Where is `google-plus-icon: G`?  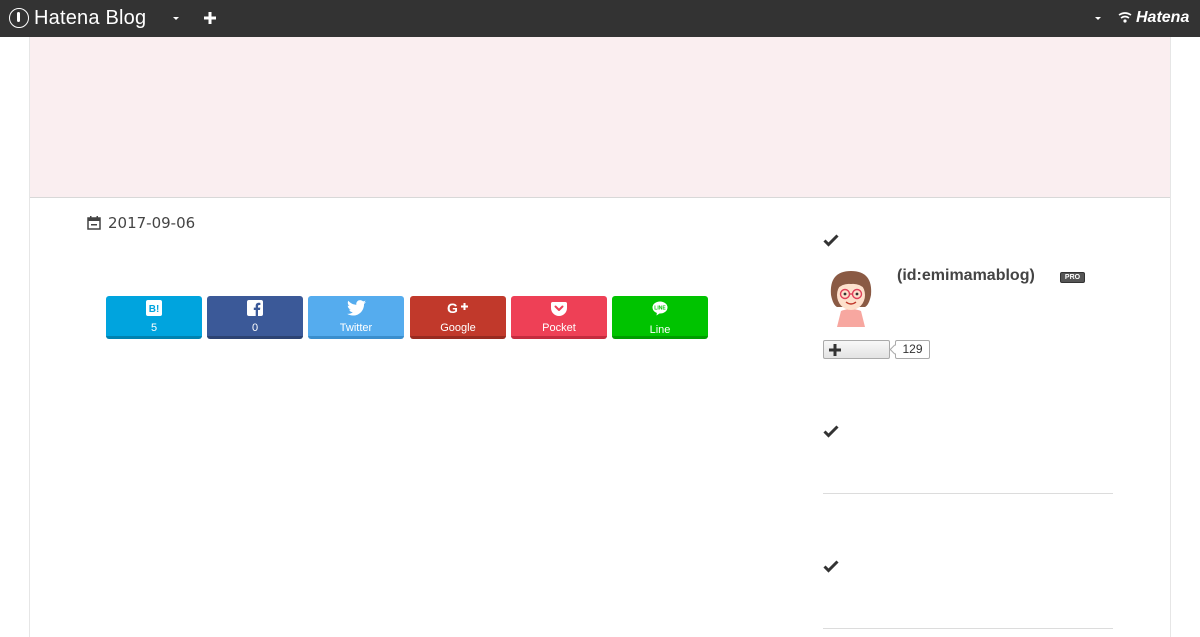 google-plus-icon: G is located at coordinates (457, 308).